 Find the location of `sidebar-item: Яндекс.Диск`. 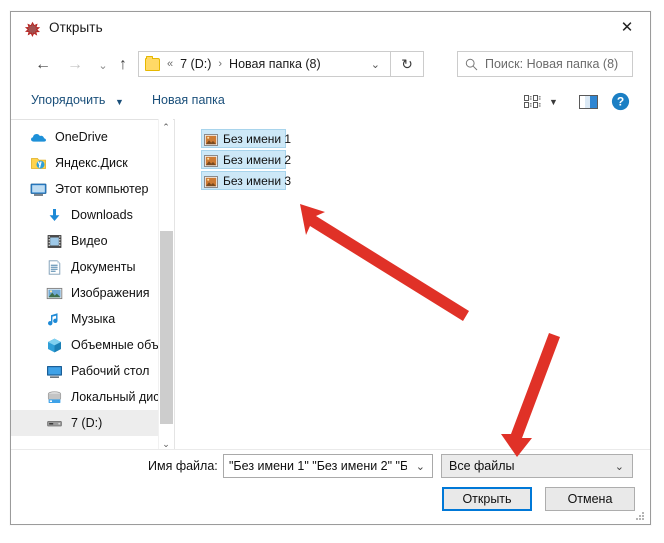

sidebar-item: Яндекс.Диск is located at coordinates (84, 163).